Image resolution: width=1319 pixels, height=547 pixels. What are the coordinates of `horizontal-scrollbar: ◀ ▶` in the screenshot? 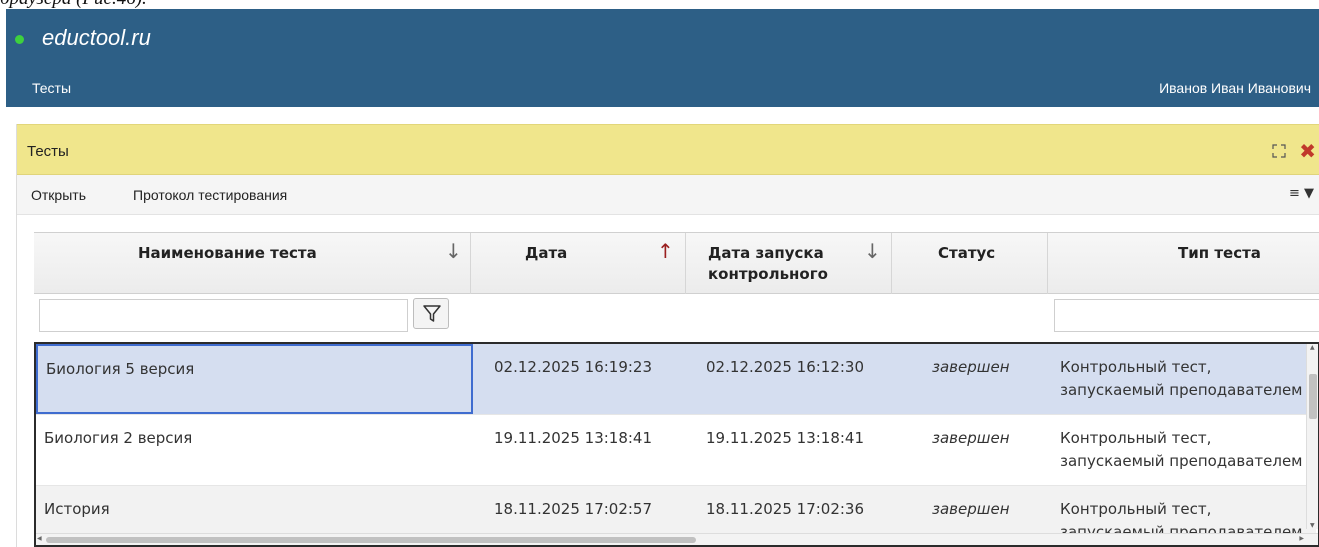 It's located at (677, 539).